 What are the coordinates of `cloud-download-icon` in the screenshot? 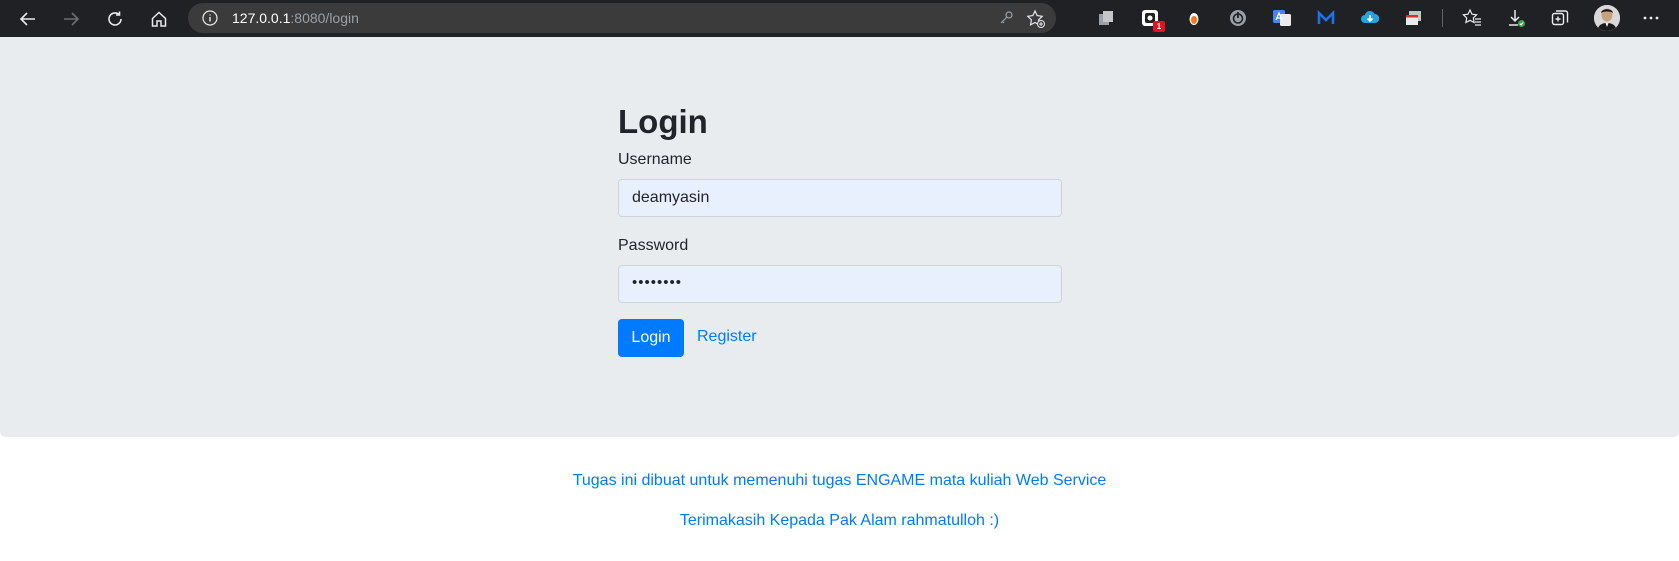 It's located at (1370, 16).